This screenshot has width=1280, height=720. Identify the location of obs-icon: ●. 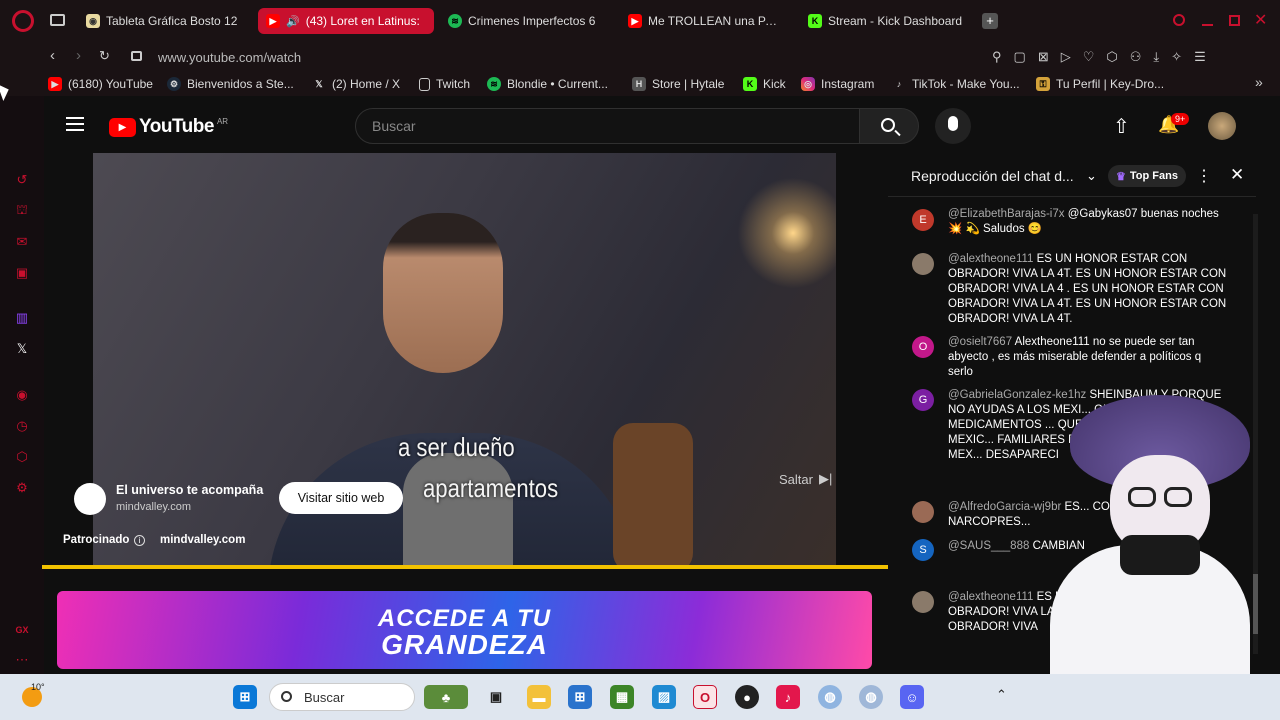
(747, 697).